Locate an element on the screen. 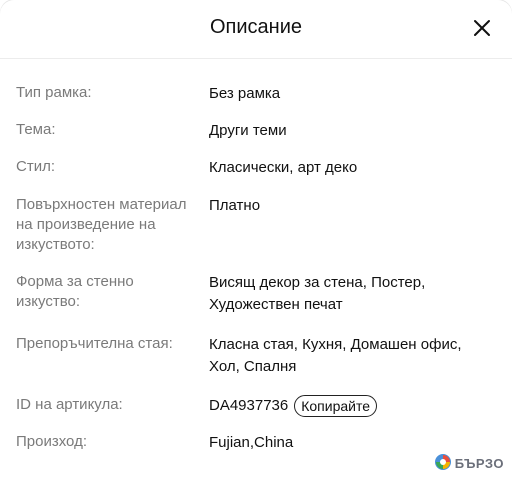 The image size is (512, 480). row-value: Fujian,China is located at coordinates (251, 442).